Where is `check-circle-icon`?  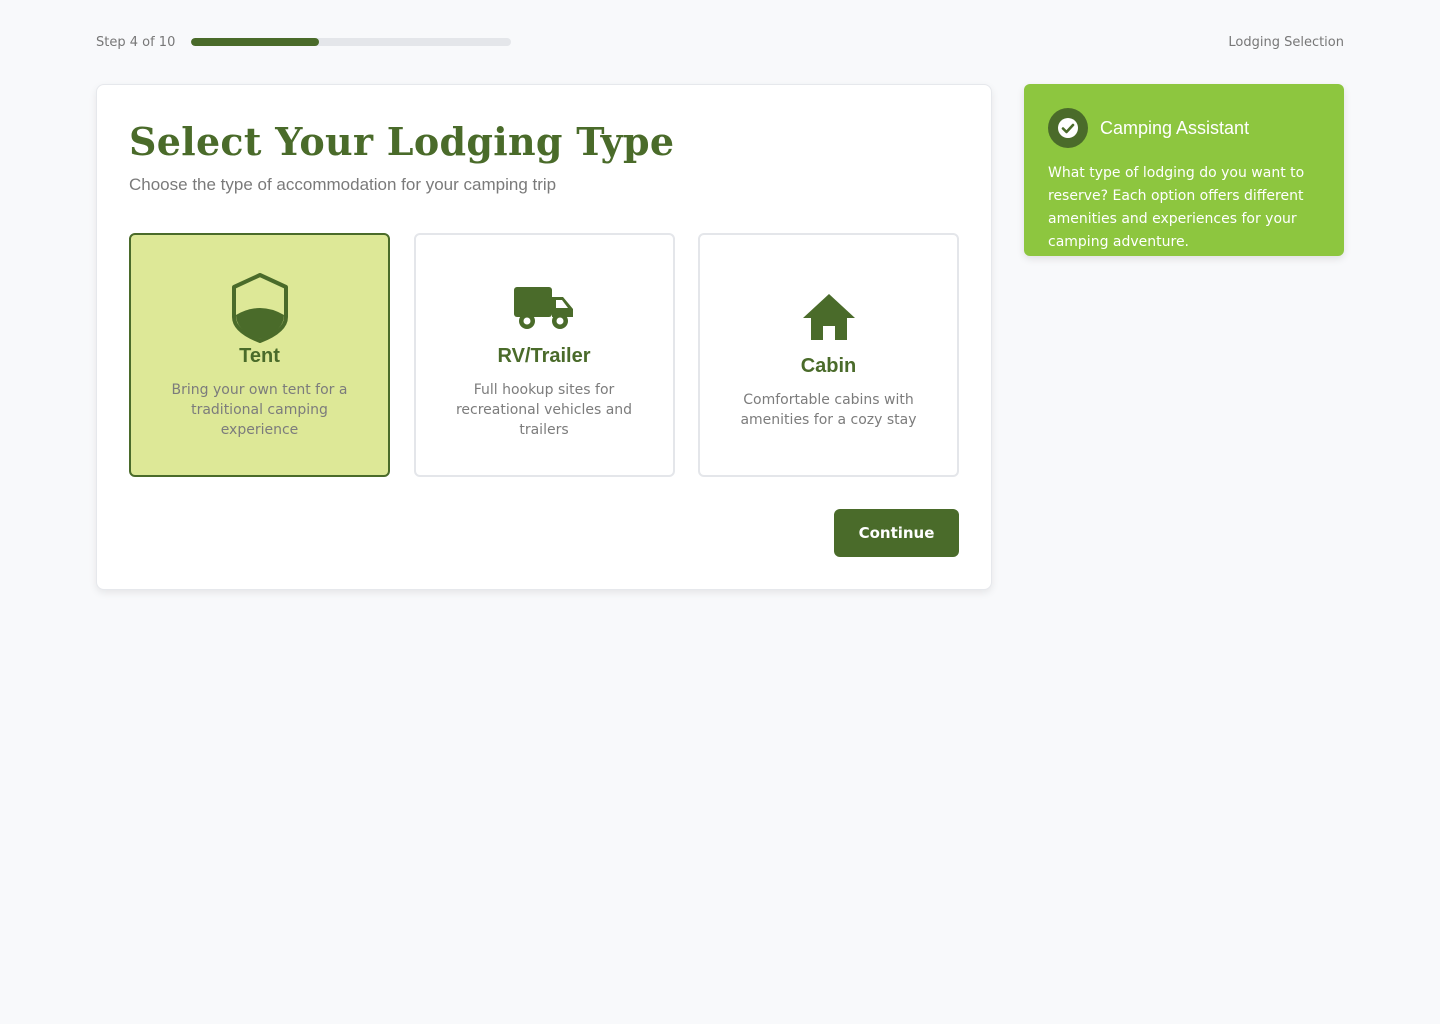 check-circle-icon is located at coordinates (1068, 128).